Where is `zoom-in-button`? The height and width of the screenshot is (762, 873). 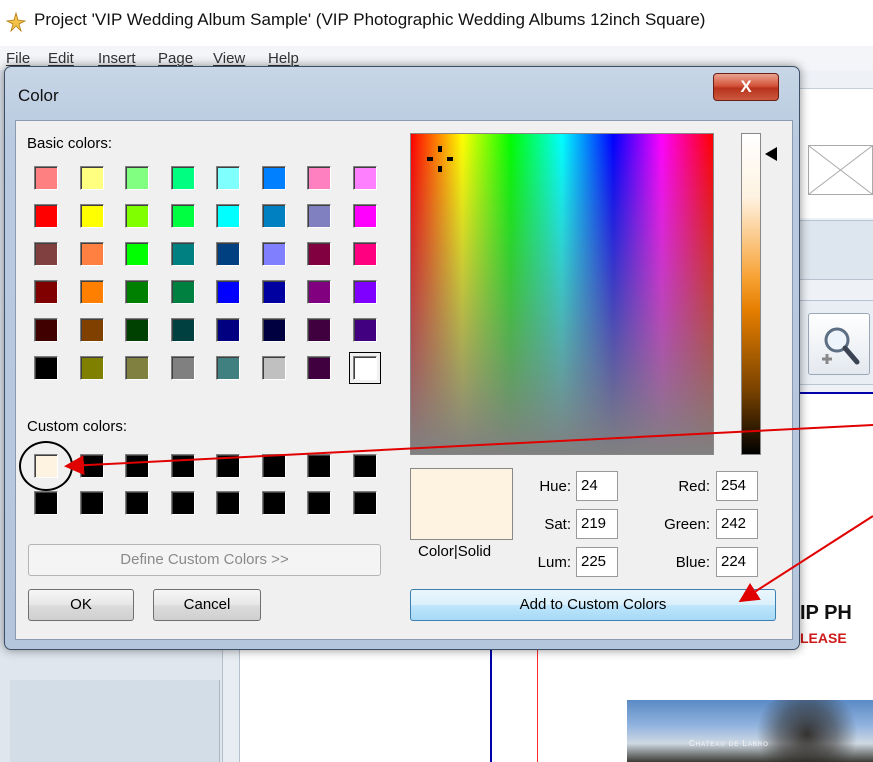
zoom-in-button is located at coordinates (839, 344).